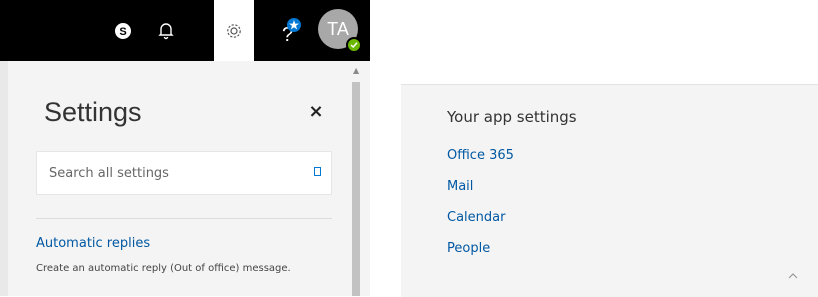 This screenshot has height=297, width=818. I want to click on top-header-bar: S ? TA, so click(185, 30).